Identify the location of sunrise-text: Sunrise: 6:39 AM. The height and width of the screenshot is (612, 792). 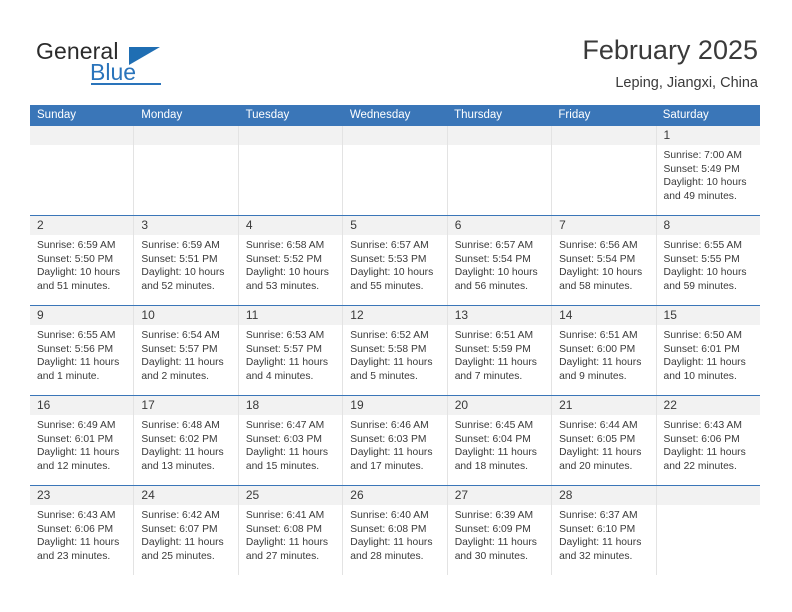
(494, 515).